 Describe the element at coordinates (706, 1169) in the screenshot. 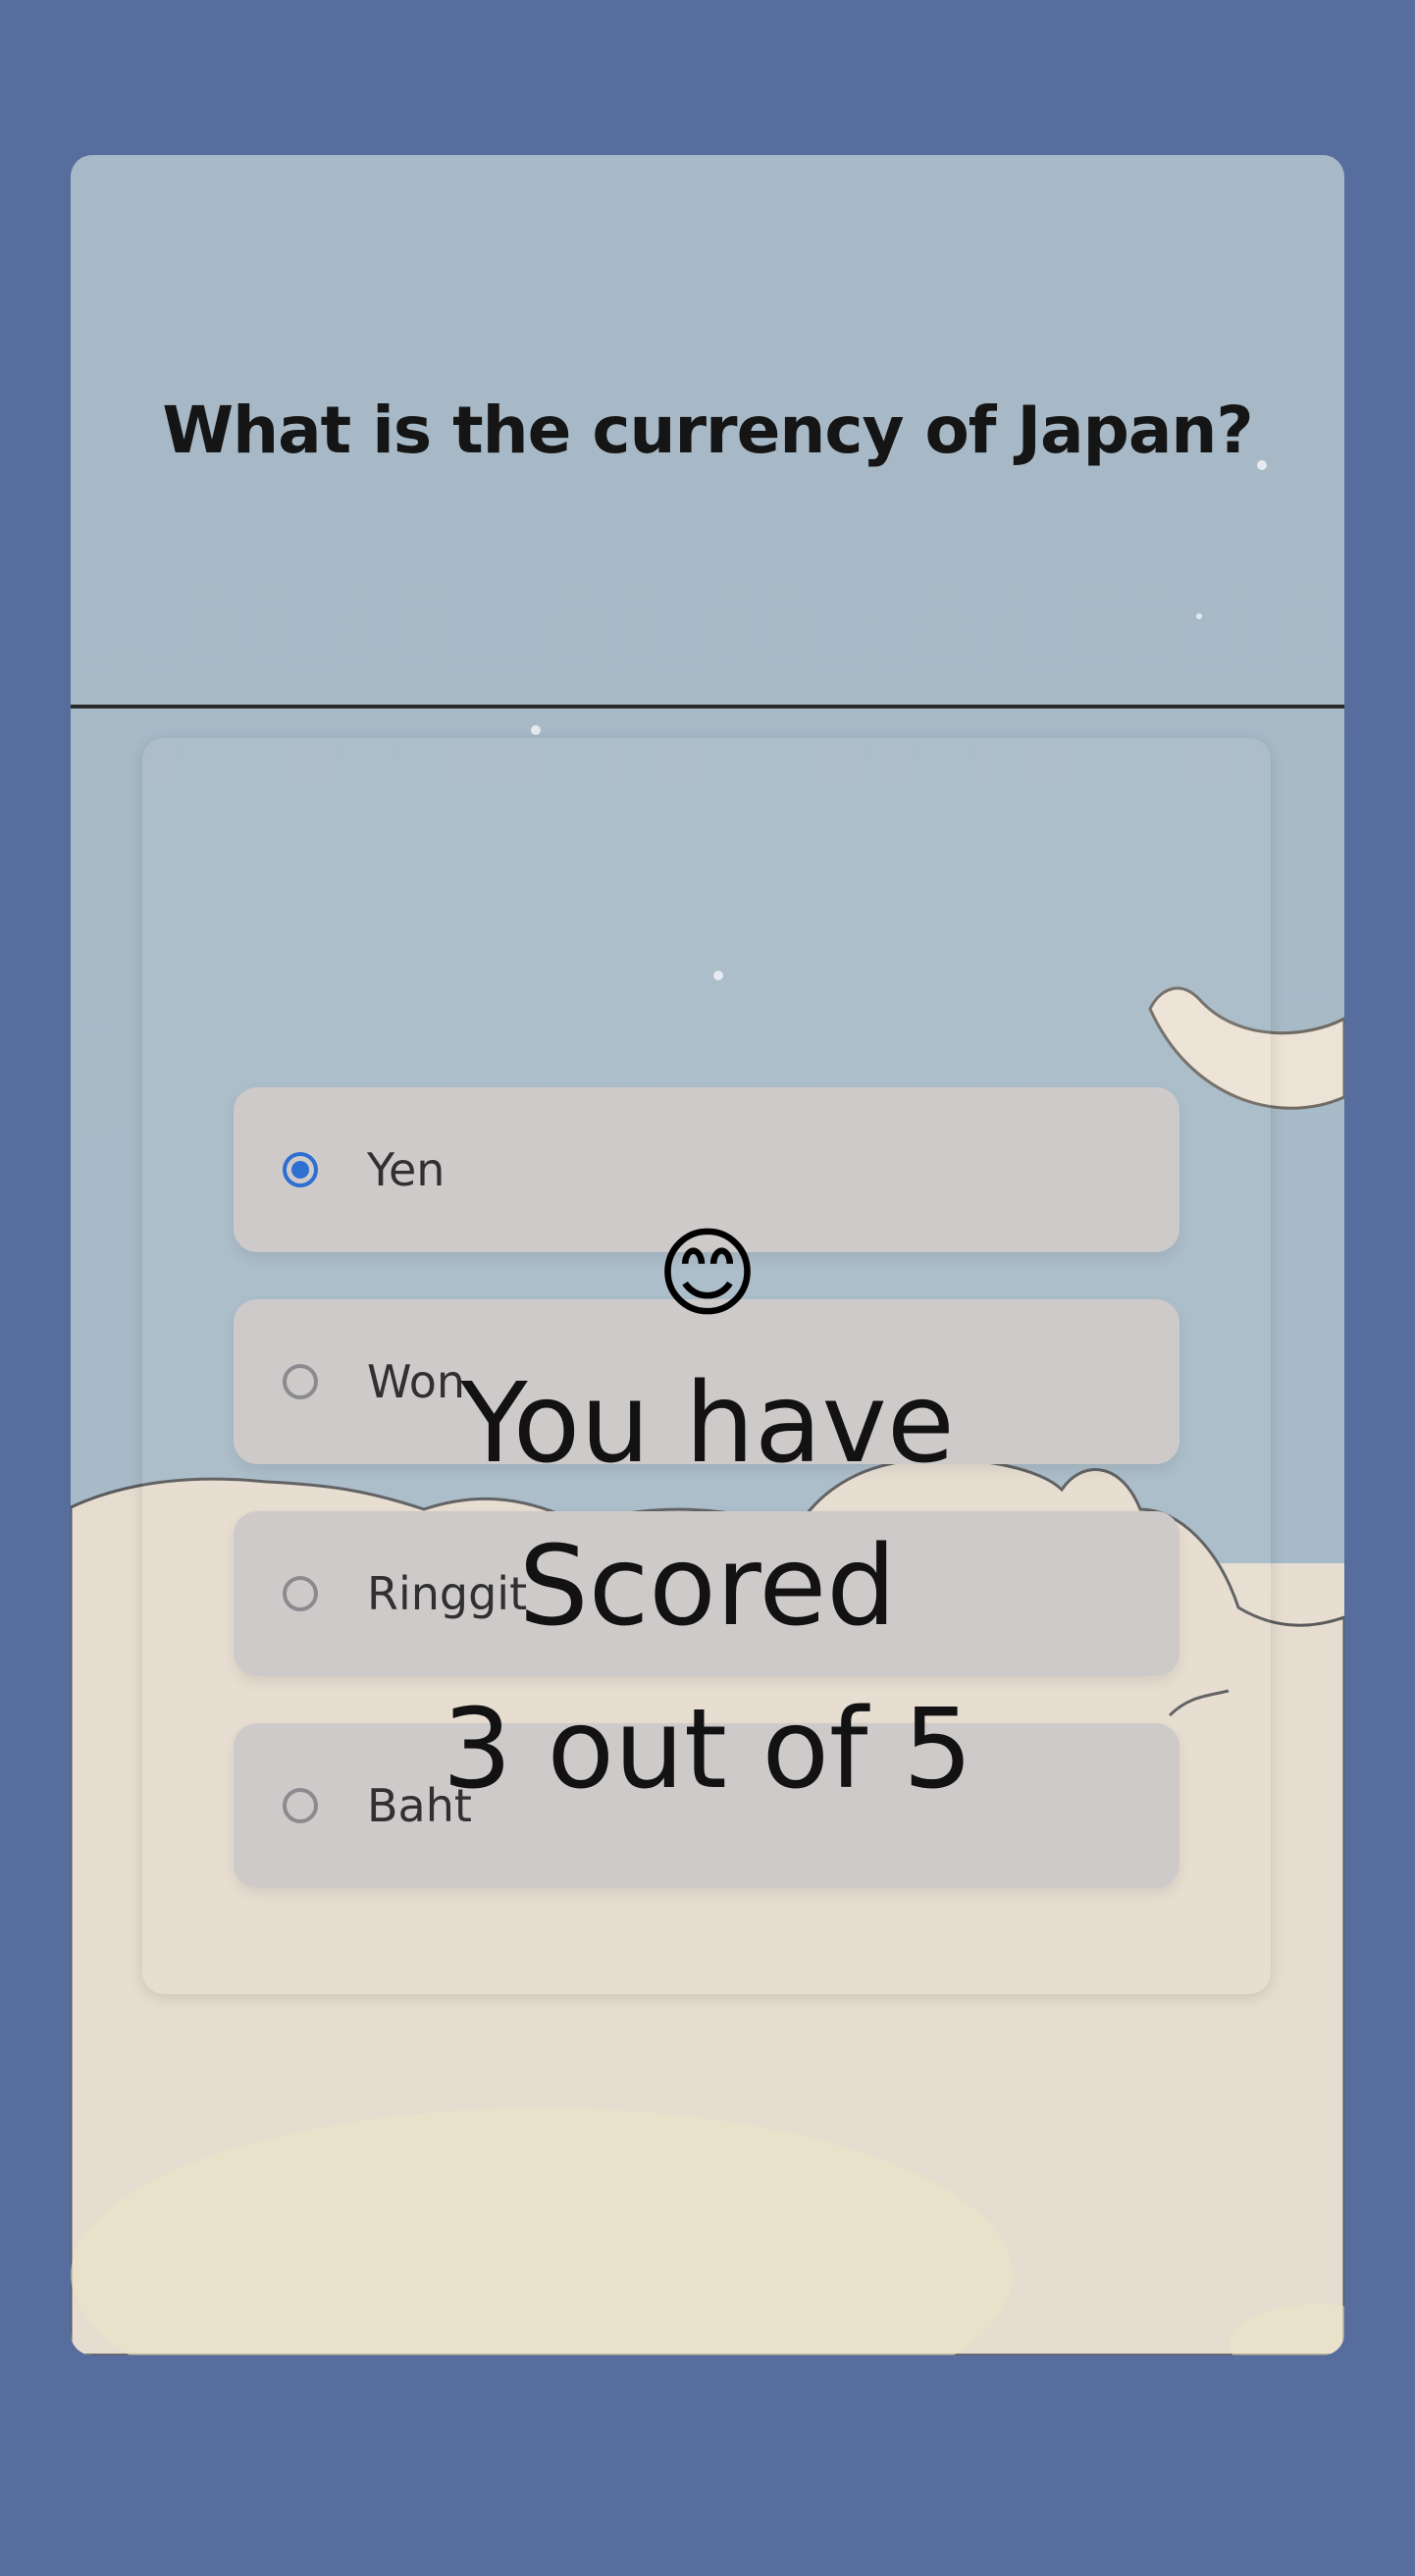

I see `option-yen: Yen` at that location.